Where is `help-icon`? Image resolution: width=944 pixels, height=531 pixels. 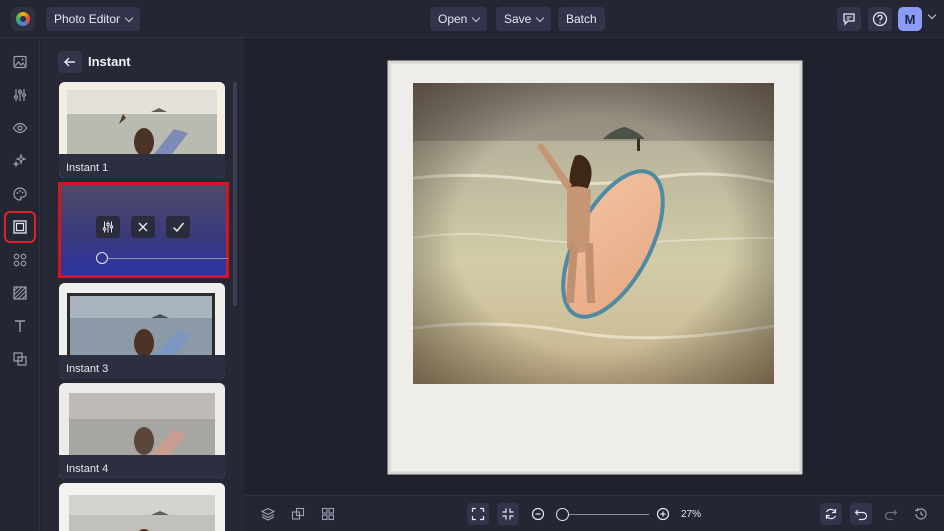
help-icon is located at coordinates (880, 19).